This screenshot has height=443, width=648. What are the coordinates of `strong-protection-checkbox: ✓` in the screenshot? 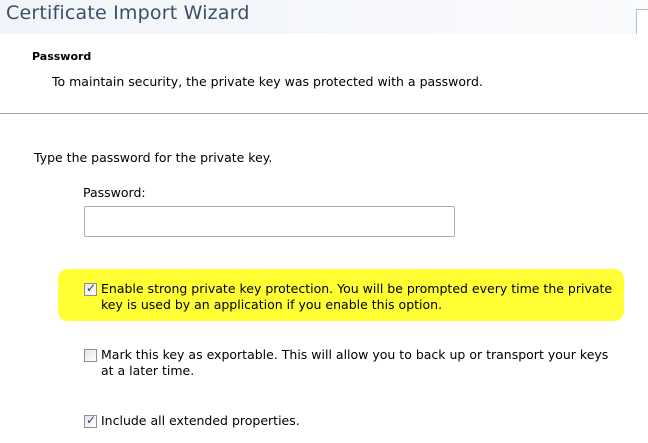 It's located at (90, 288).